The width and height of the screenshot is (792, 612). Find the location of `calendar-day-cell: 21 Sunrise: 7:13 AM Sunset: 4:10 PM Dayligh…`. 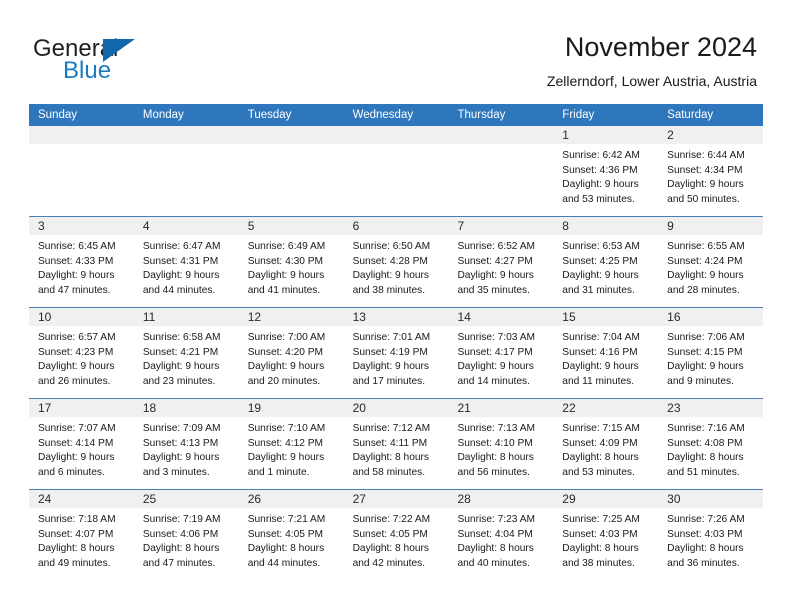

calendar-day-cell: 21 Sunrise: 7:13 AM Sunset: 4:10 PM Dayligh… is located at coordinates (501, 444).